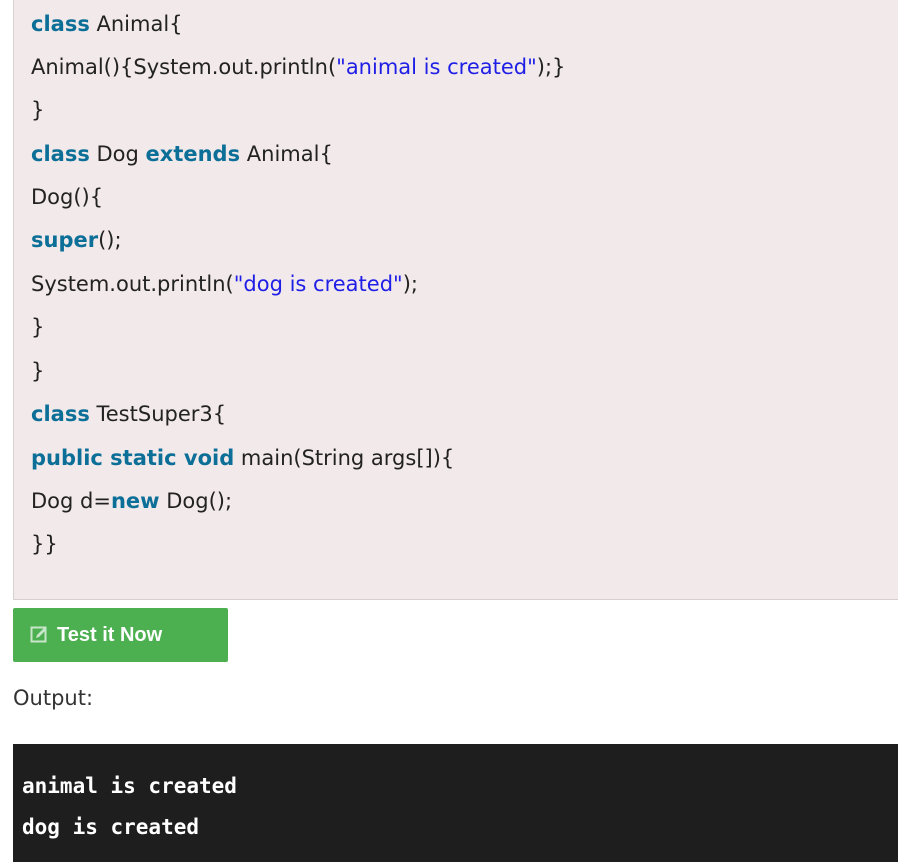 This screenshot has width=898, height=862. What do you see at coordinates (344, 458) in the screenshot?
I see `code-text: main(String args[]){` at bounding box center [344, 458].